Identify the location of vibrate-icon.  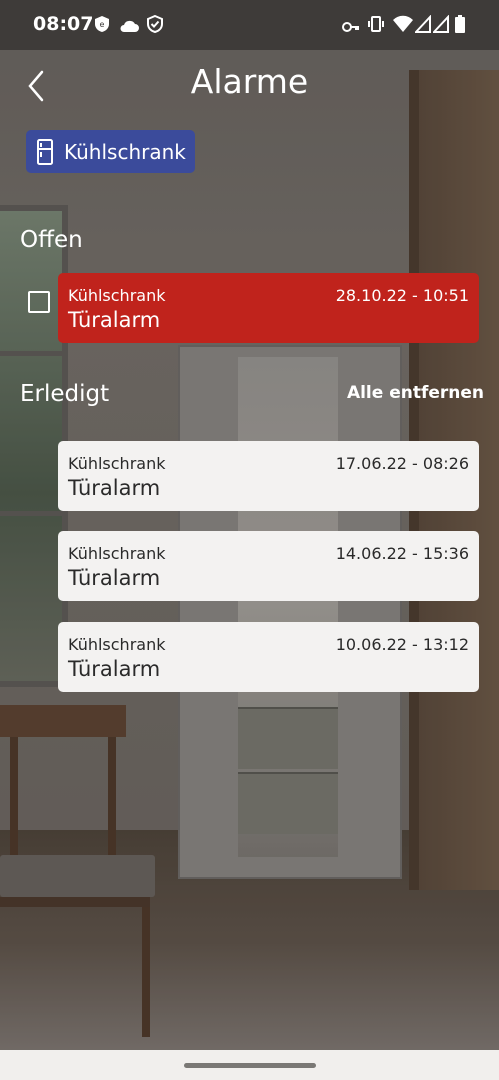
(376, 24).